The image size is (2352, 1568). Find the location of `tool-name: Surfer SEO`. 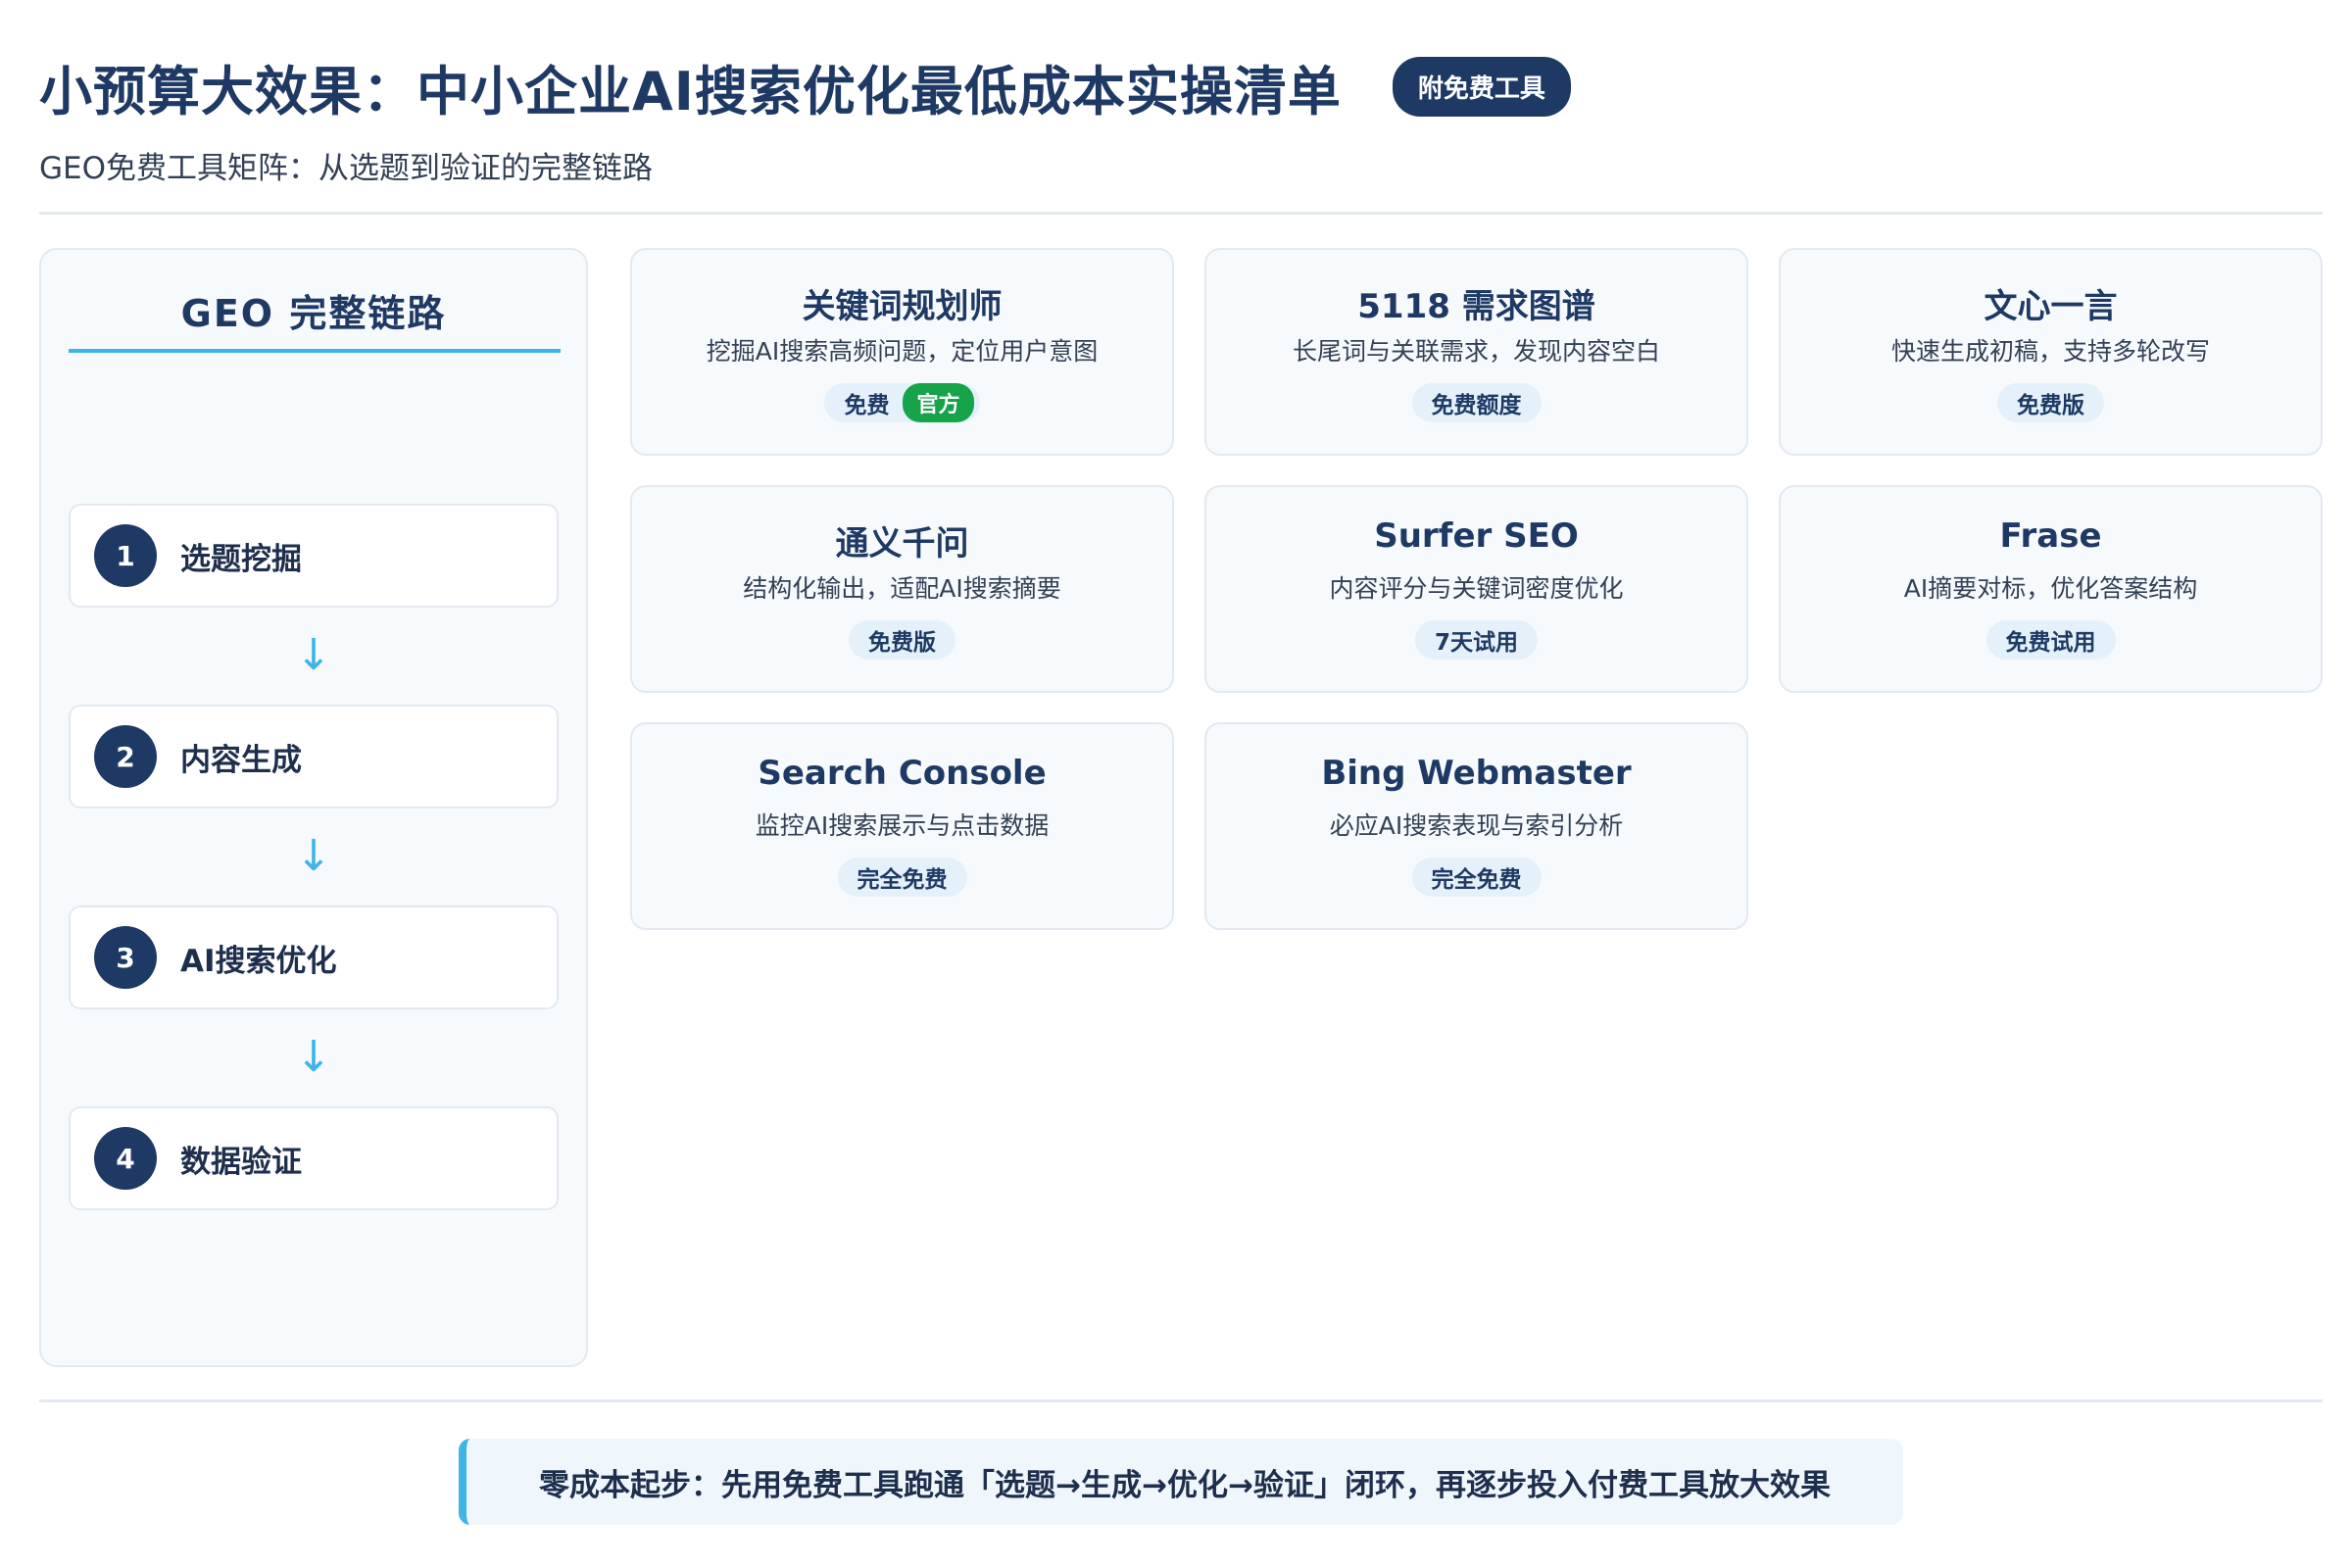

tool-name: Surfer SEO is located at coordinates (1476, 536).